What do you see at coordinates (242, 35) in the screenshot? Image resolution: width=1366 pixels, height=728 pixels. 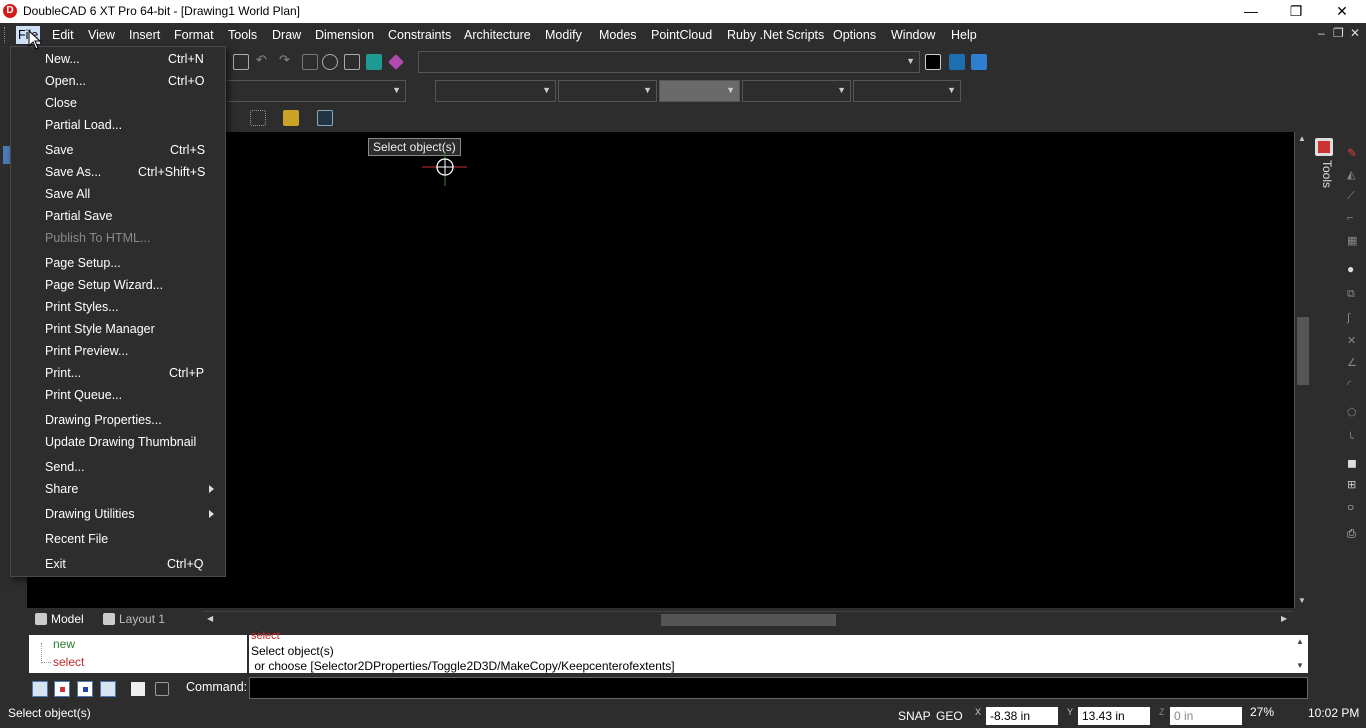 I see `menu-tools: Tools` at bounding box center [242, 35].